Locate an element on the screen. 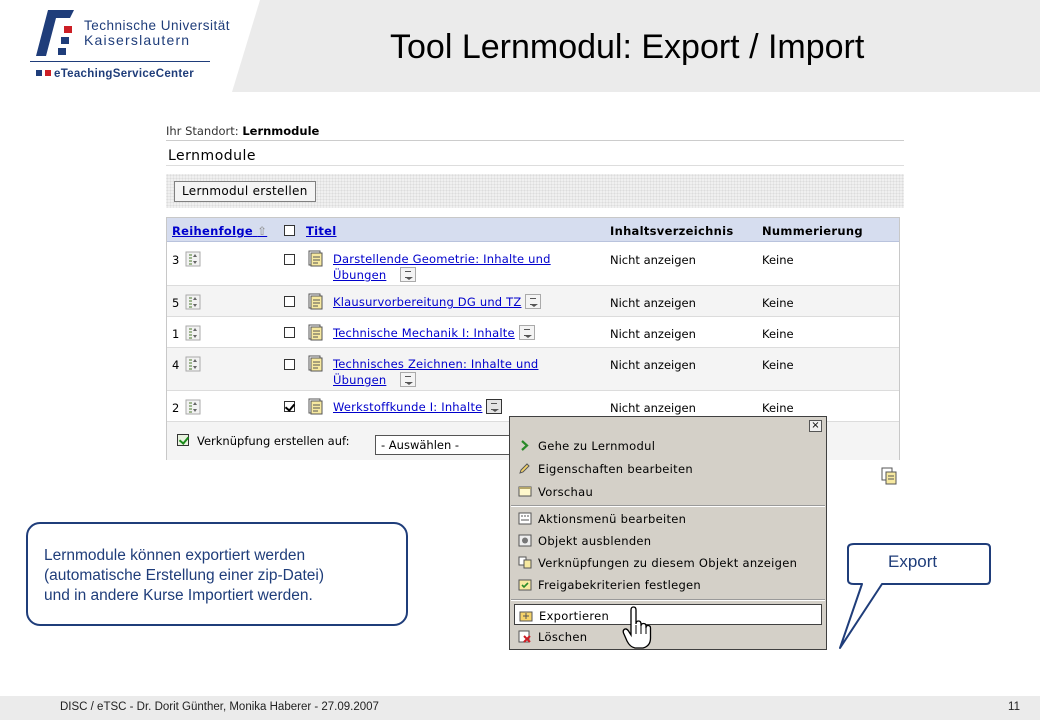  order-number: 2 is located at coordinates (176, 408).